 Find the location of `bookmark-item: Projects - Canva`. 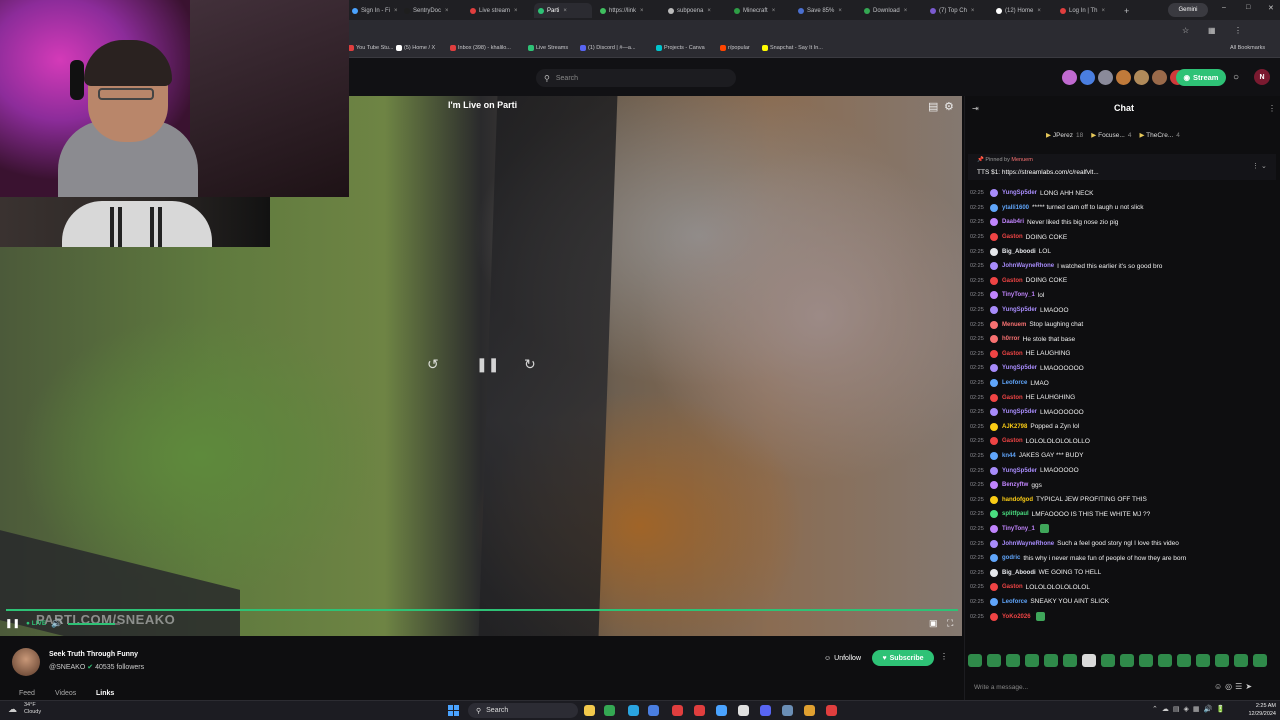

bookmark-item: Projects - Canva is located at coordinates (680, 48).